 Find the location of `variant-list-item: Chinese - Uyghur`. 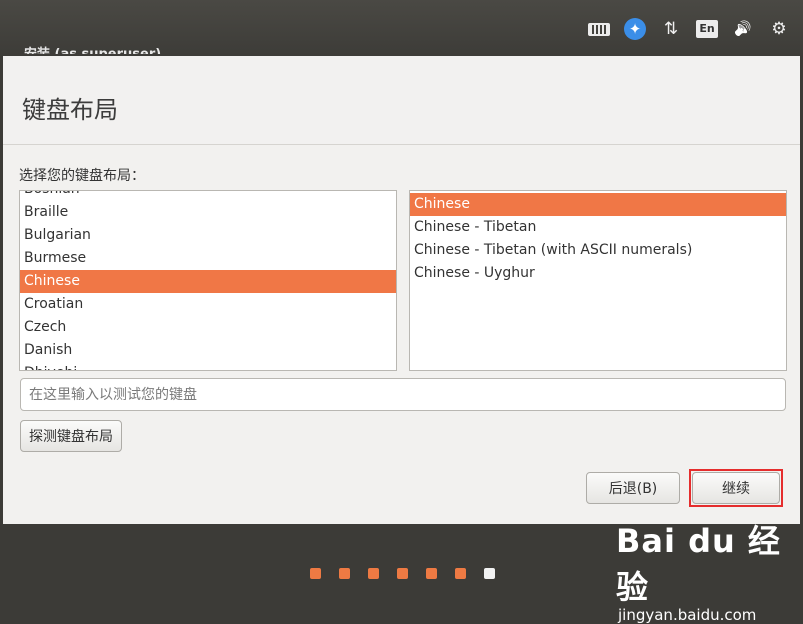

variant-list-item: Chinese - Uyghur is located at coordinates (598, 273).